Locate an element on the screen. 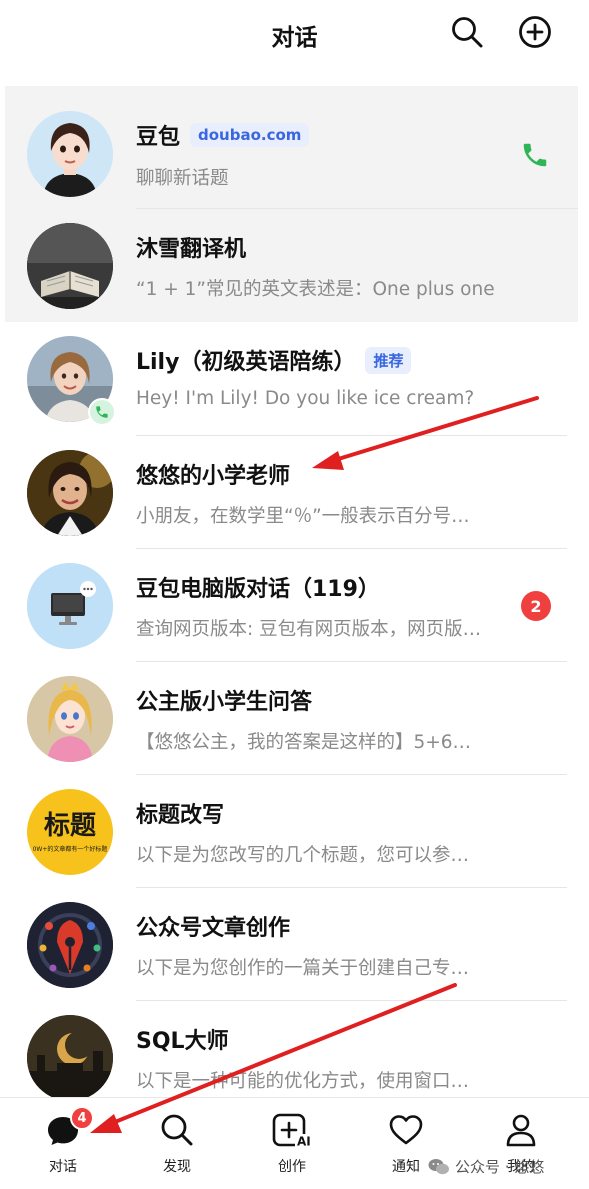 The image size is (589, 1189). monitor-icon is located at coordinates (70, 606).